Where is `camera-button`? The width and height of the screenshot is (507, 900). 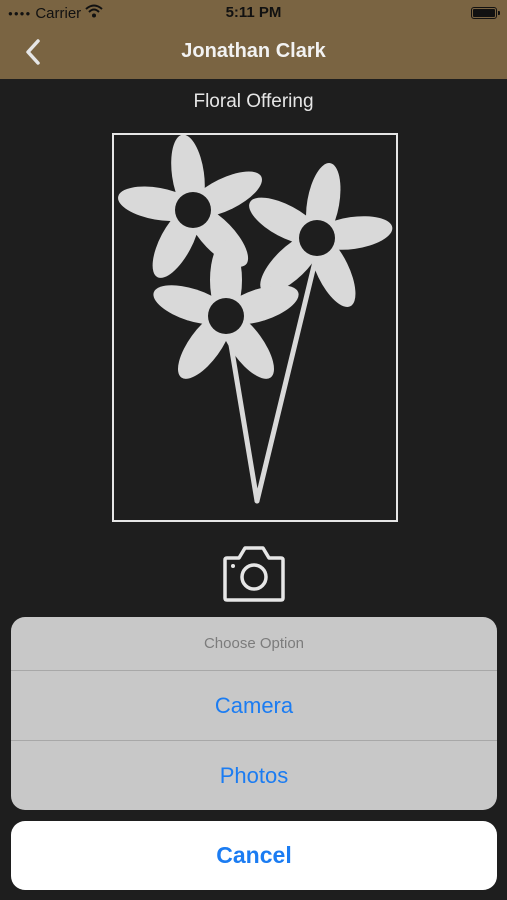
camera-button is located at coordinates (254, 573).